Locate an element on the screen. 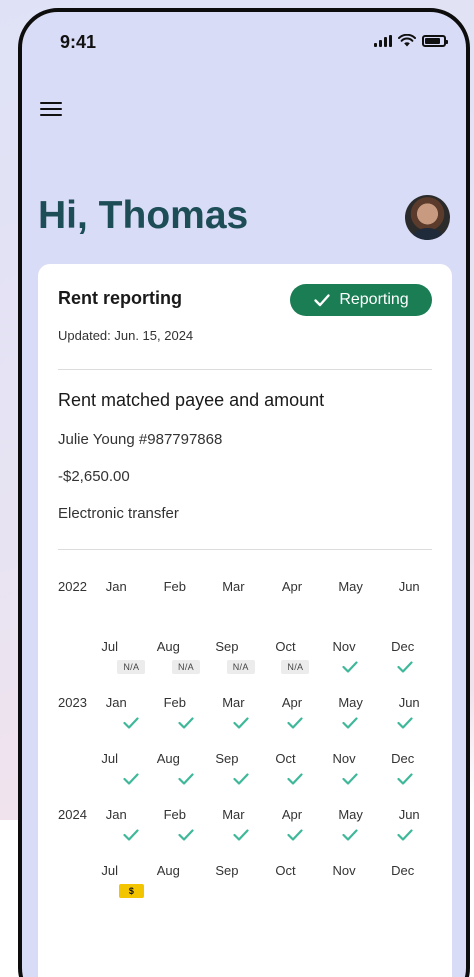 The image size is (474, 977). battery-icon is located at coordinates (435, 40).